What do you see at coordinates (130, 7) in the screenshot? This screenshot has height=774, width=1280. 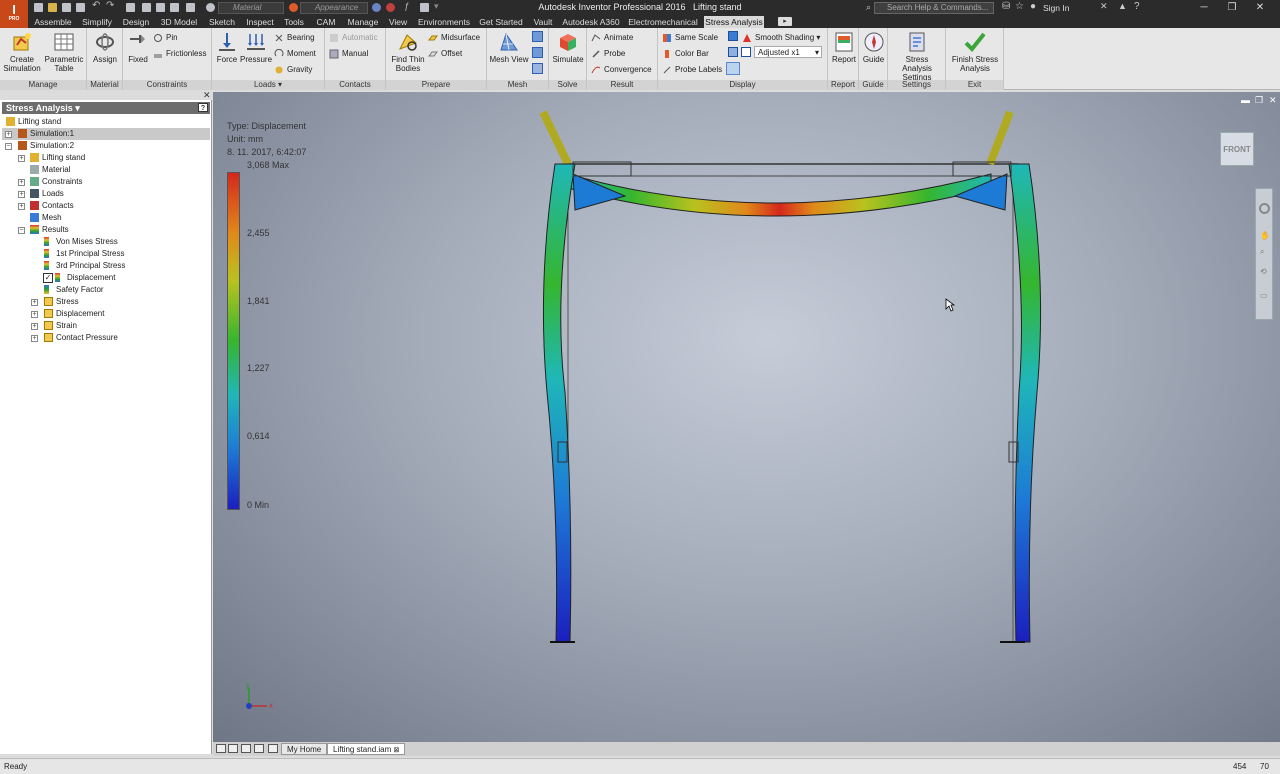 I see `home-icon` at bounding box center [130, 7].